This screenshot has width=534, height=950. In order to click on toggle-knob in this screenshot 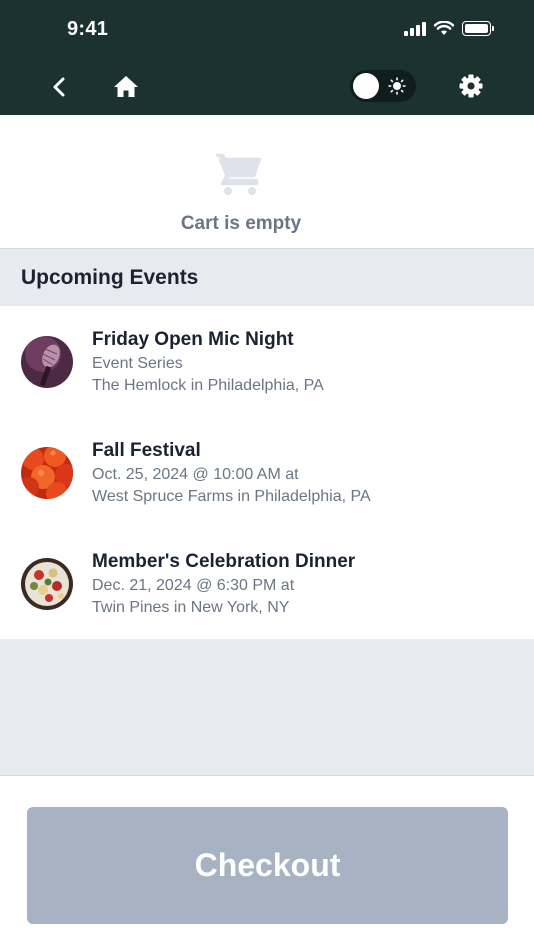, I will do `click(366, 86)`.